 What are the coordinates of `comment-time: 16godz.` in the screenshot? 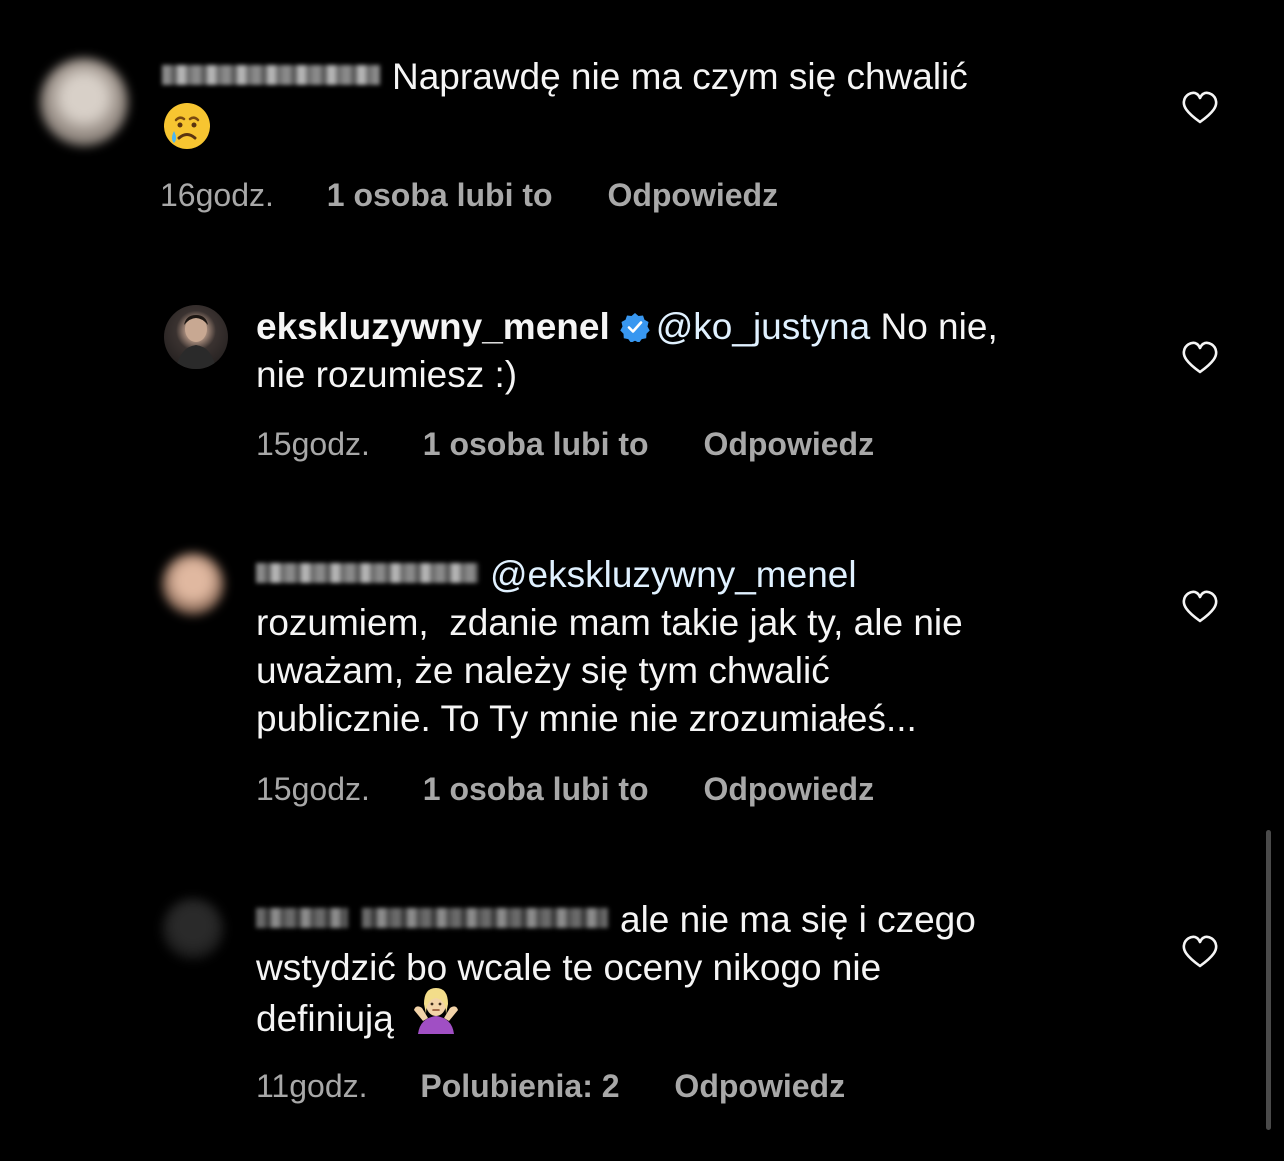 It's located at (217, 195).